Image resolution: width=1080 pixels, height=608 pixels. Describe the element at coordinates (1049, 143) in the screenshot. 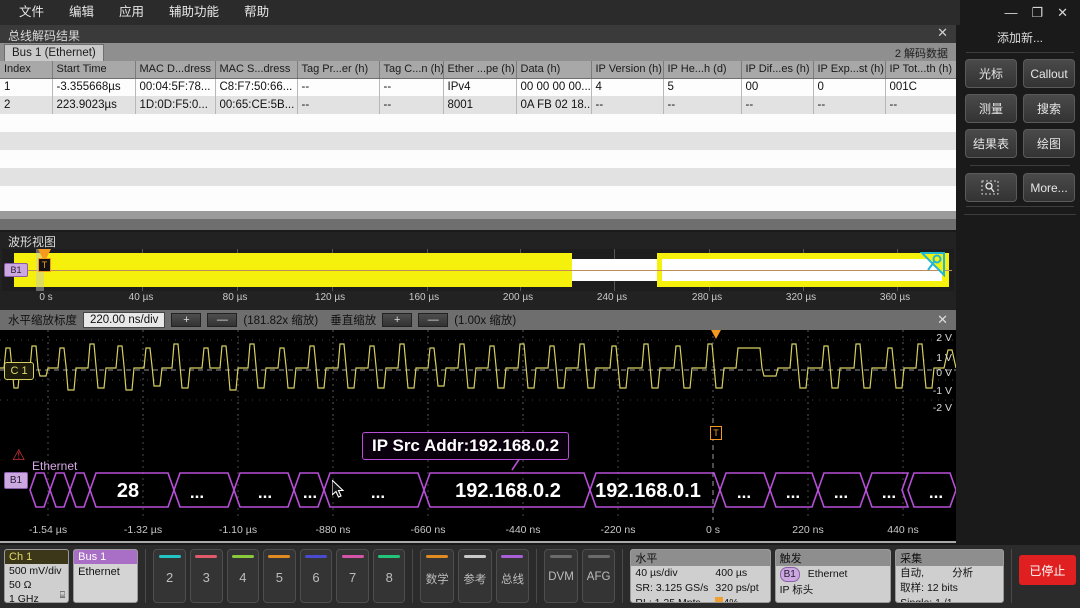

I see `add-plot-button: 绘图` at that location.